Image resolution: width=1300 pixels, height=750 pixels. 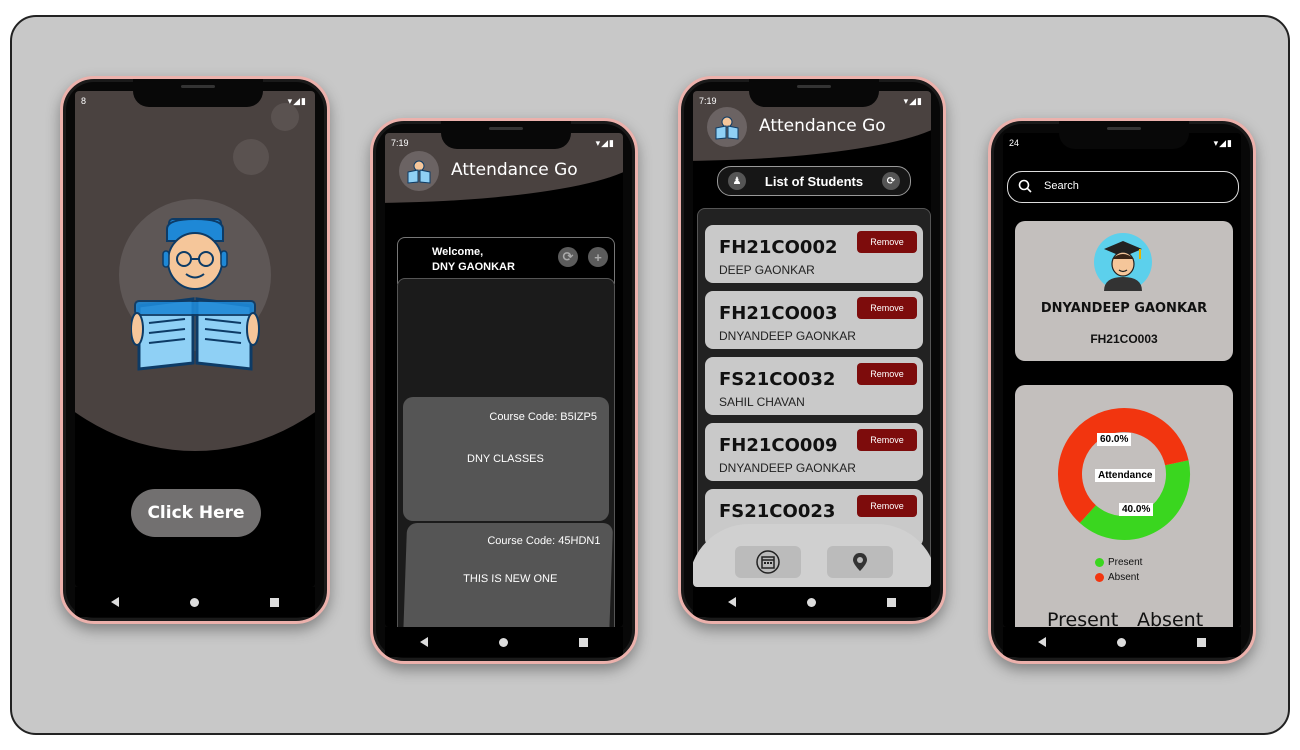 What do you see at coordinates (543, 417) in the screenshot?
I see `course-code: Course Code: B5IZP5` at bounding box center [543, 417].